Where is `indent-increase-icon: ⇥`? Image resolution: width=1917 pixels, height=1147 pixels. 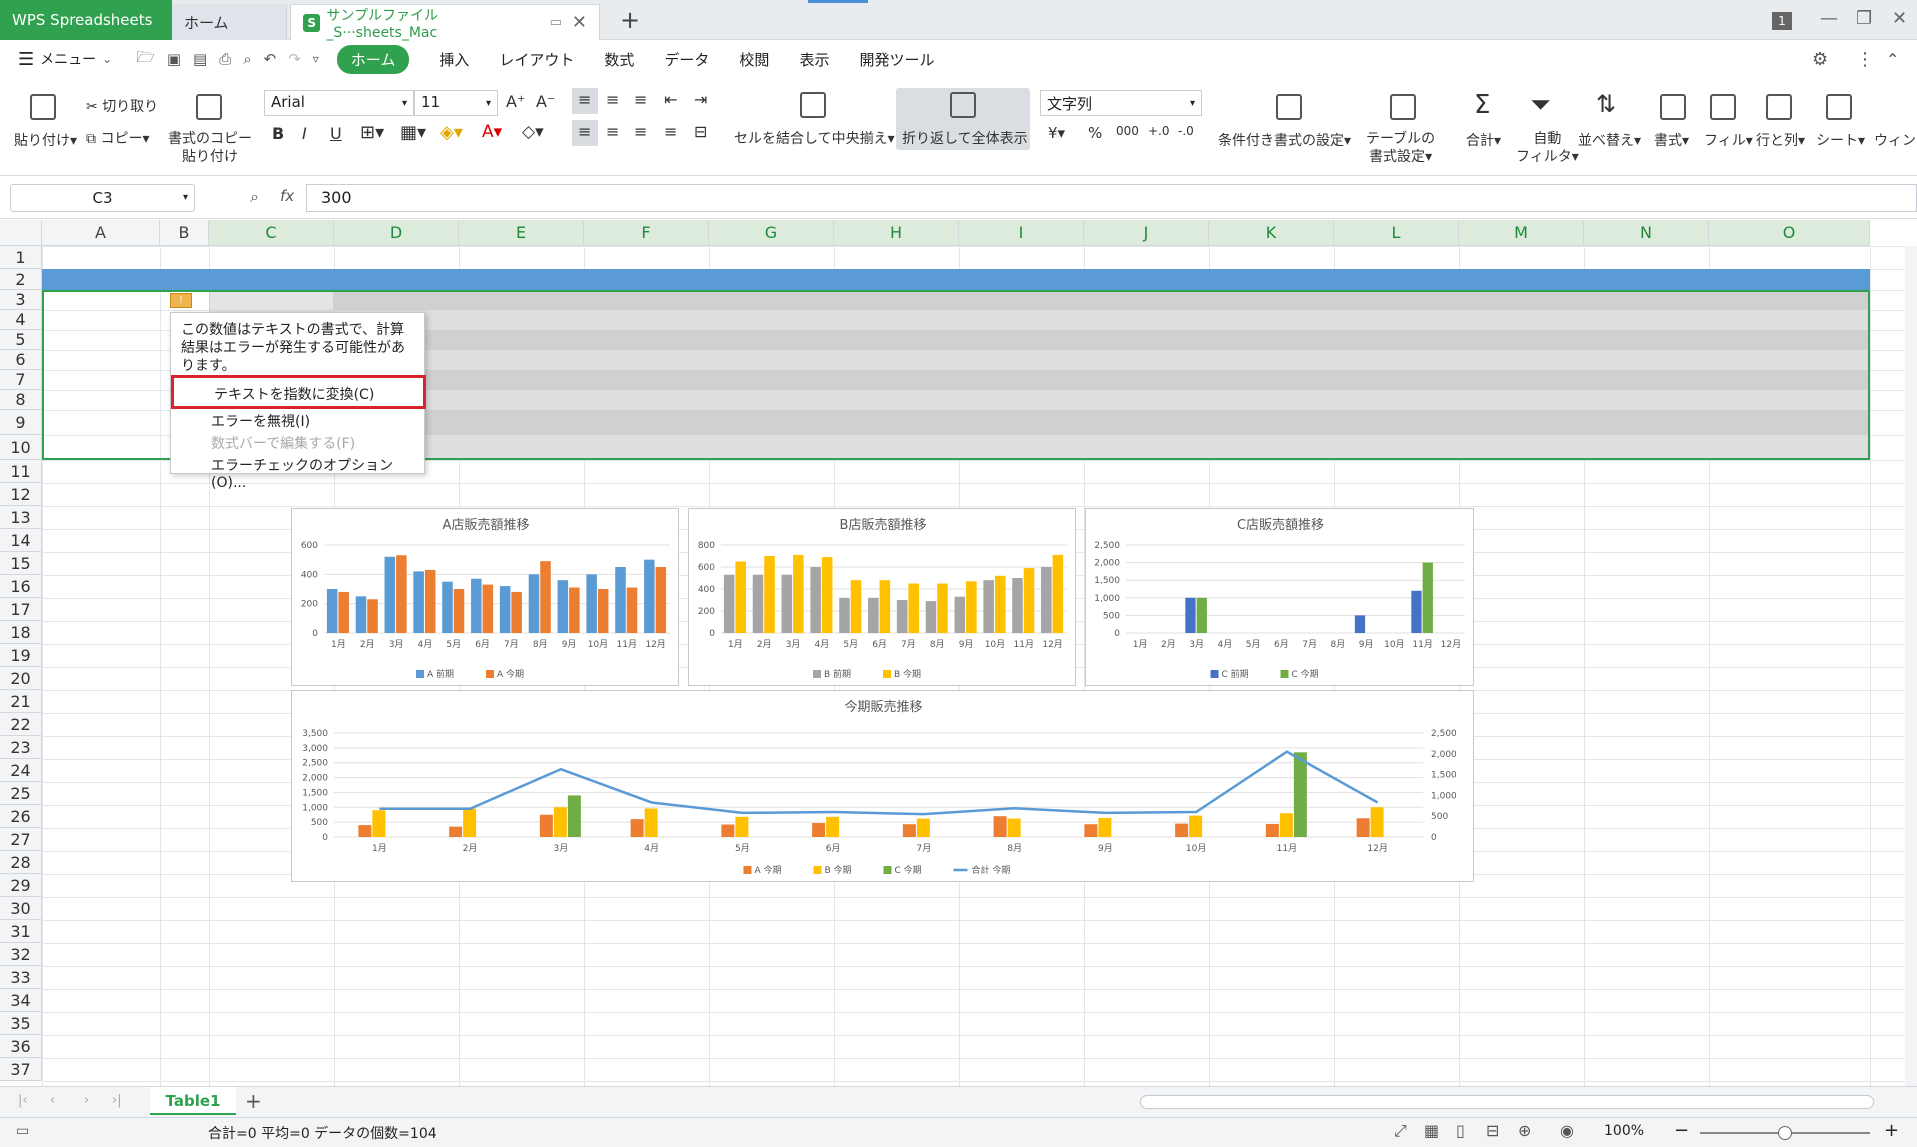
indent-increase-icon: ⇥ is located at coordinates (700, 99).